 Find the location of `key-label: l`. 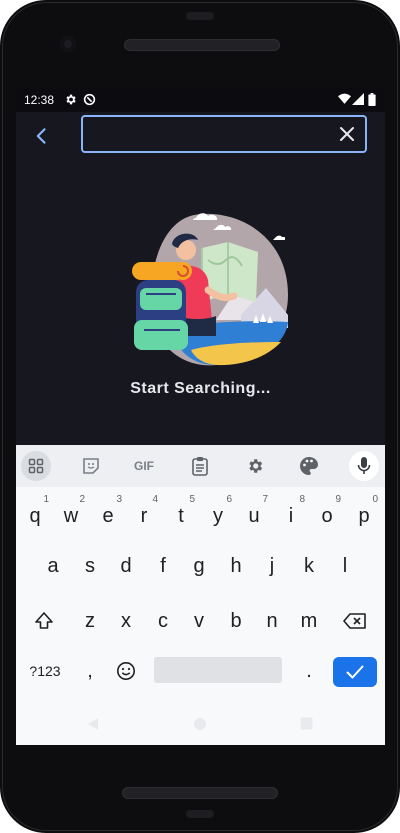

key-label: l is located at coordinates (345, 566).